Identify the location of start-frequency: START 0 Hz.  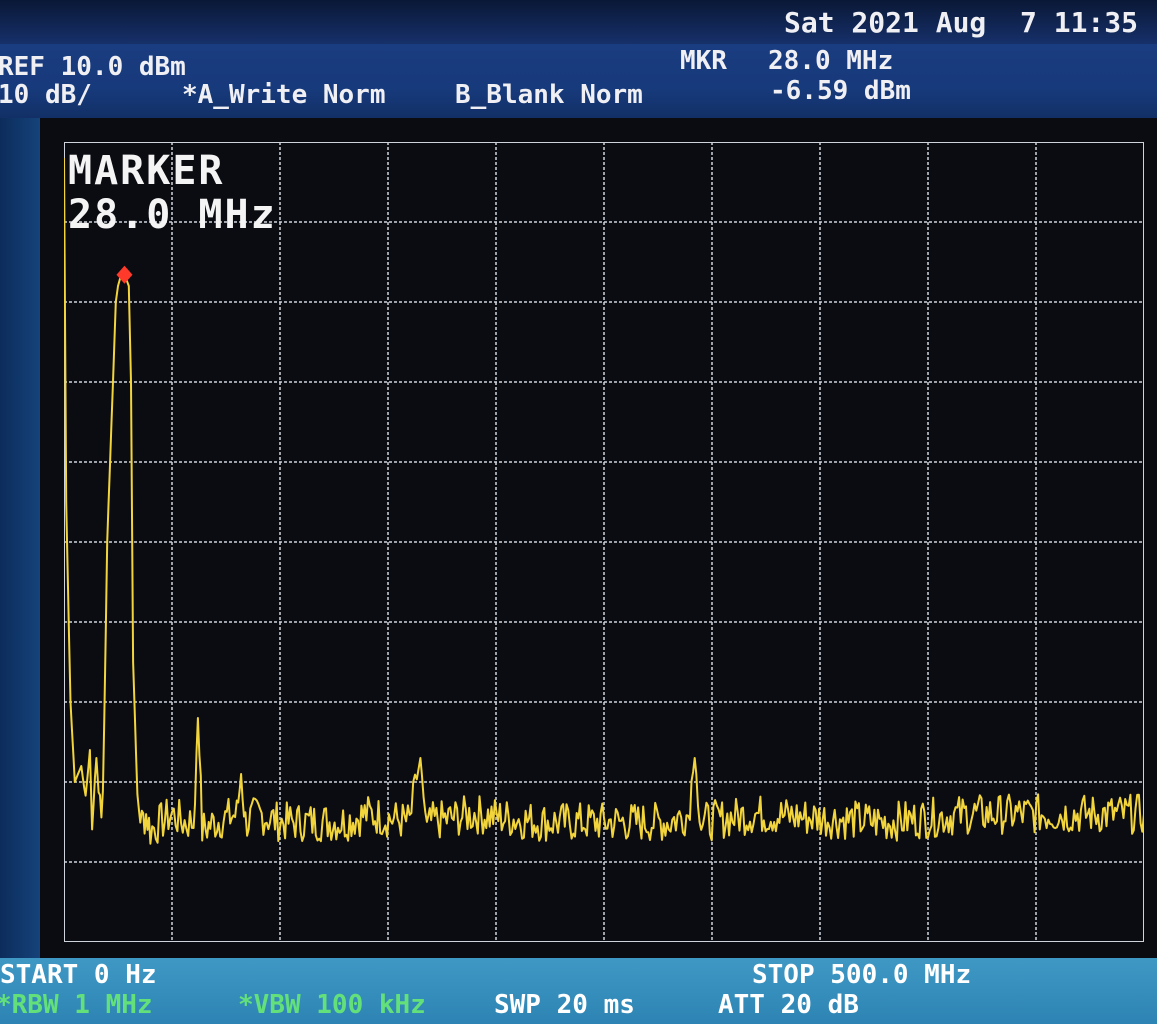
(78, 975).